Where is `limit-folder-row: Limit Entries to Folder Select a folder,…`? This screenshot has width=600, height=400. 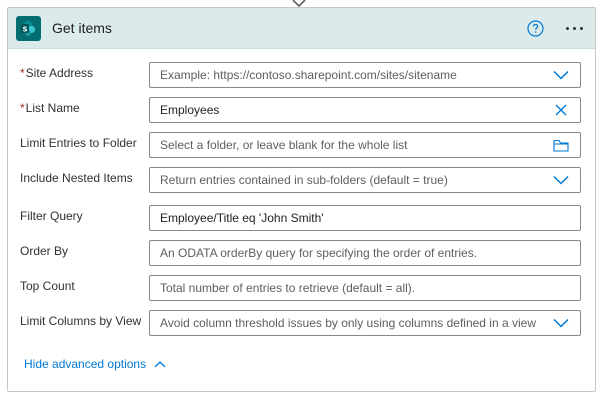
limit-folder-row: Limit Entries to Folder Select a folder,… is located at coordinates (303, 145).